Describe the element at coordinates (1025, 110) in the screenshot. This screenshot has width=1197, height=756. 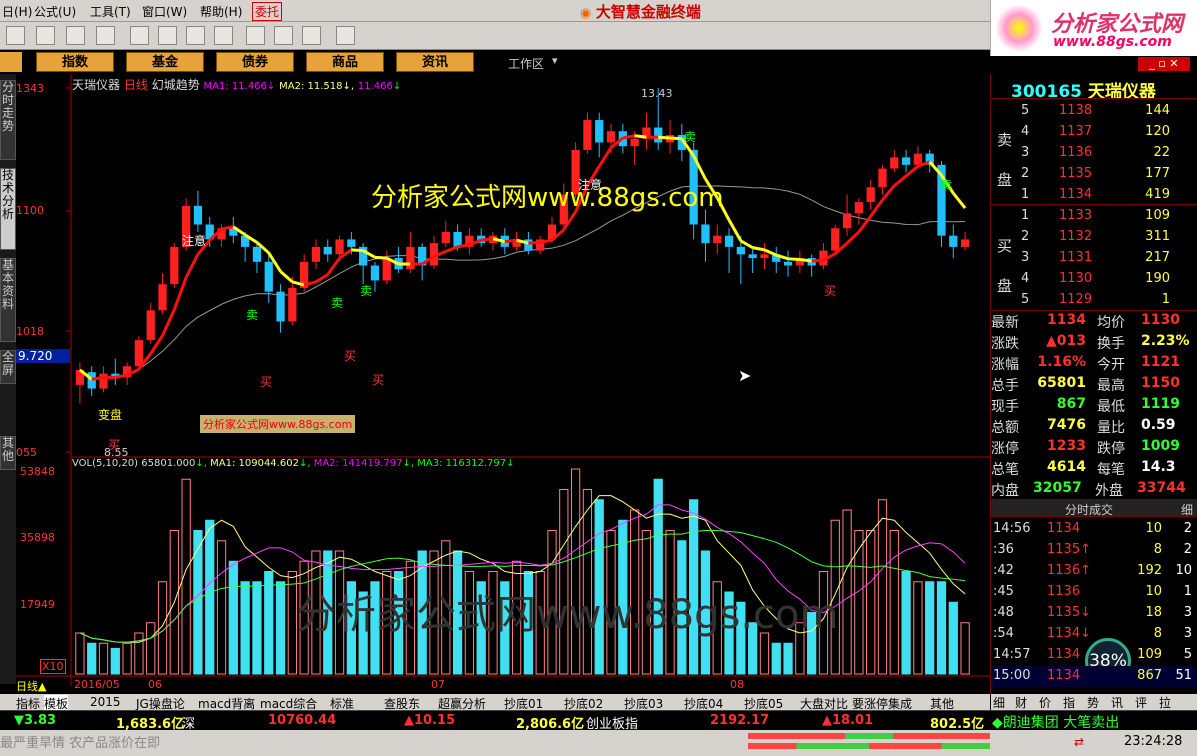
I see `ask-level: 5` at that location.